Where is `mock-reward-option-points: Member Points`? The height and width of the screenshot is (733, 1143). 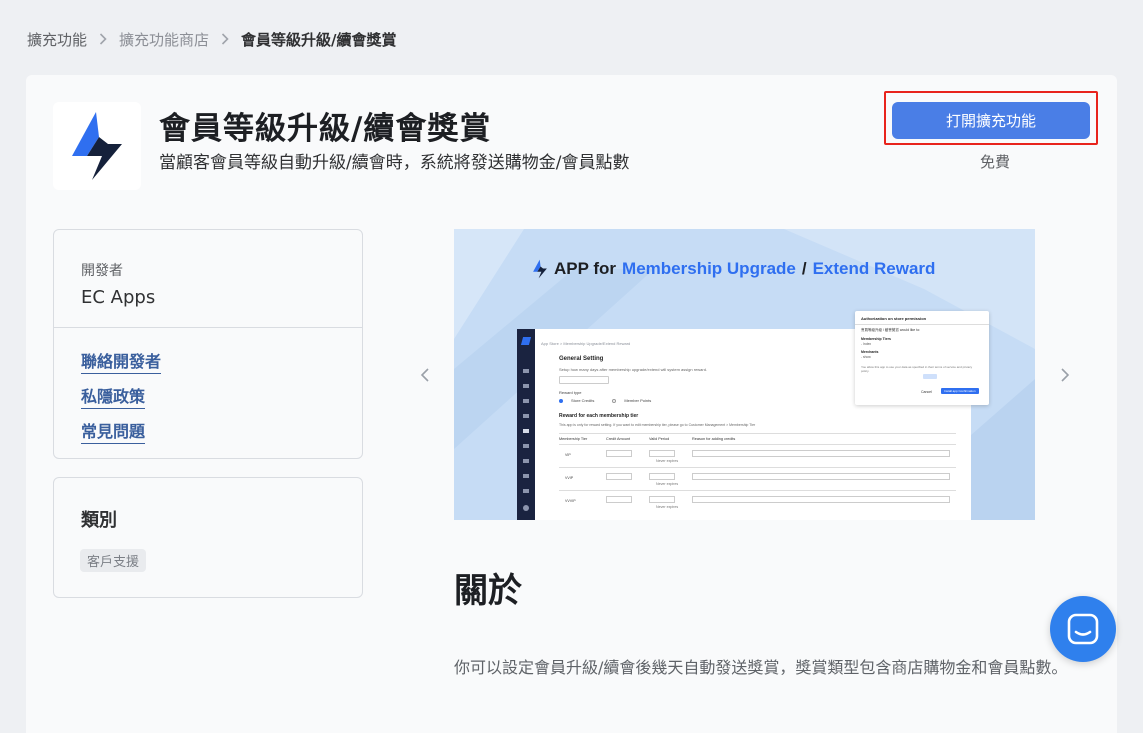 mock-reward-option-points: Member Points is located at coordinates (638, 400).